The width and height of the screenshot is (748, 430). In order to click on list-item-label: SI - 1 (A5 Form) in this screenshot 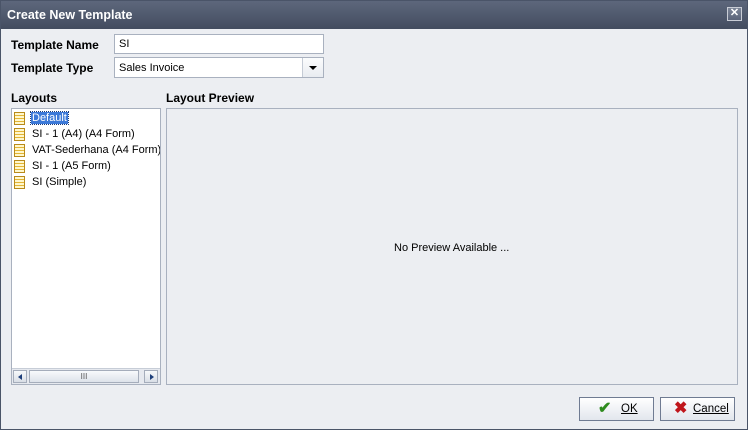, I will do `click(71, 166)`.